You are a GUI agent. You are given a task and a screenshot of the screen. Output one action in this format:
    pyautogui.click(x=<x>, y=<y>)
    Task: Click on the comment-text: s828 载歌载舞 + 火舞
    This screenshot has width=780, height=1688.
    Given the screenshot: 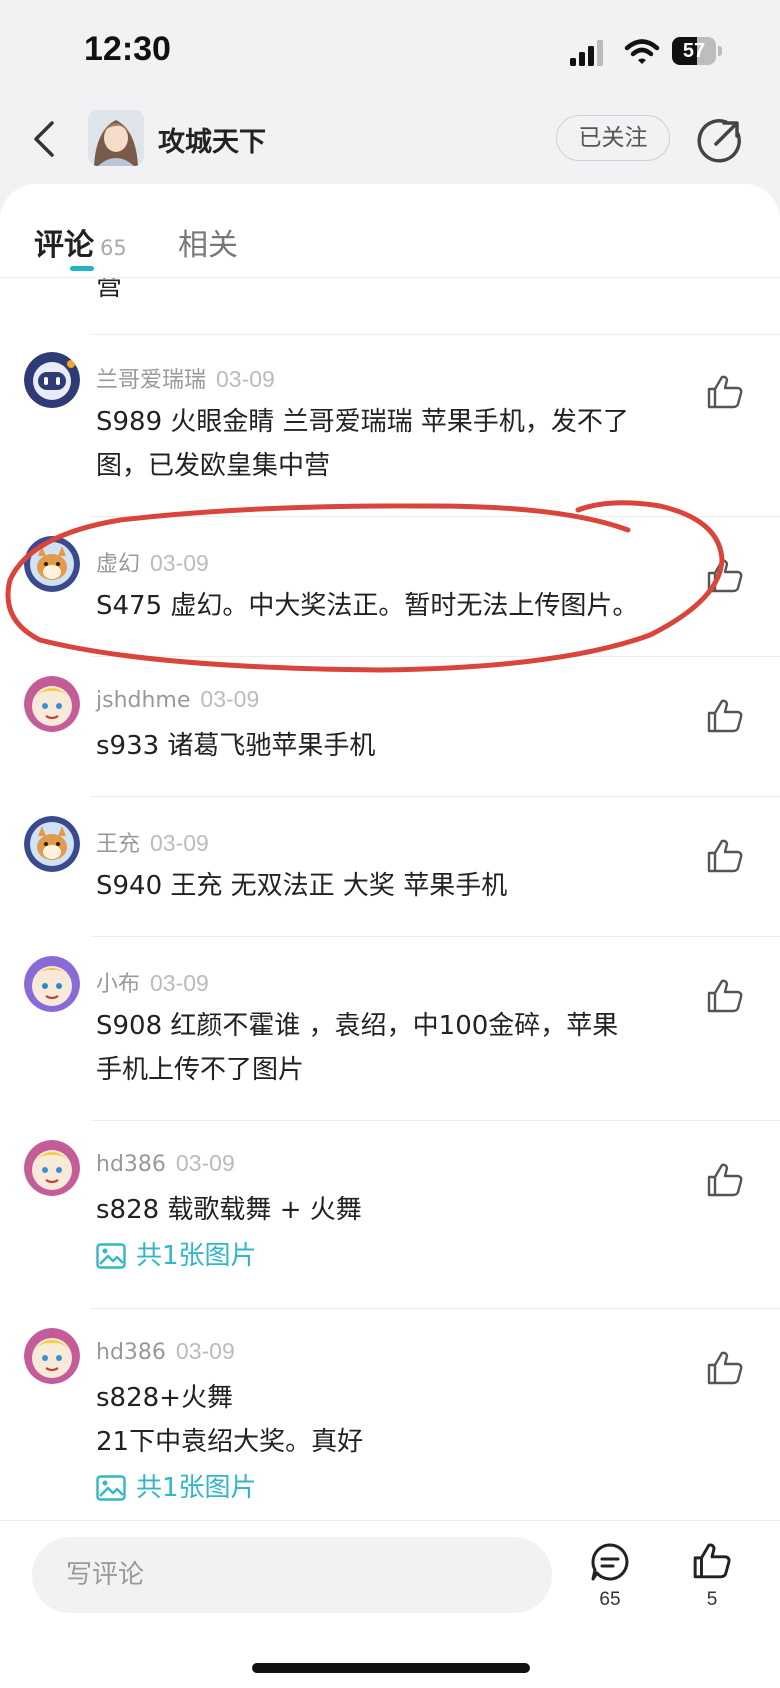 What is the action you would take?
    pyautogui.click(x=229, y=1210)
    